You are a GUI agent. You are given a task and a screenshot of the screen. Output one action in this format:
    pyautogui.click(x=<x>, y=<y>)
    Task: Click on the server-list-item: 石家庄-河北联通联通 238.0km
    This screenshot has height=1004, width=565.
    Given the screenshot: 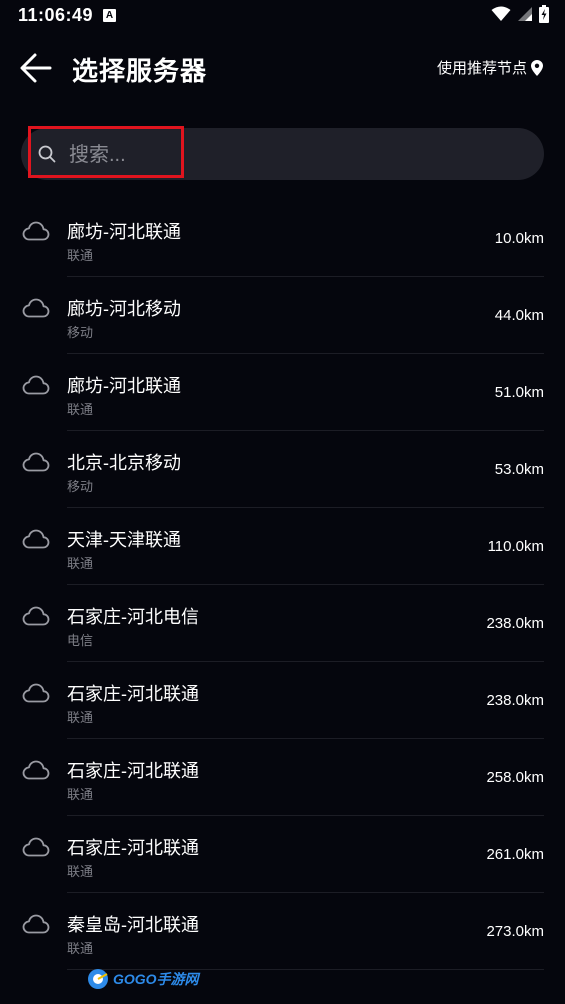 What is the action you would take?
    pyautogui.click(x=282, y=700)
    